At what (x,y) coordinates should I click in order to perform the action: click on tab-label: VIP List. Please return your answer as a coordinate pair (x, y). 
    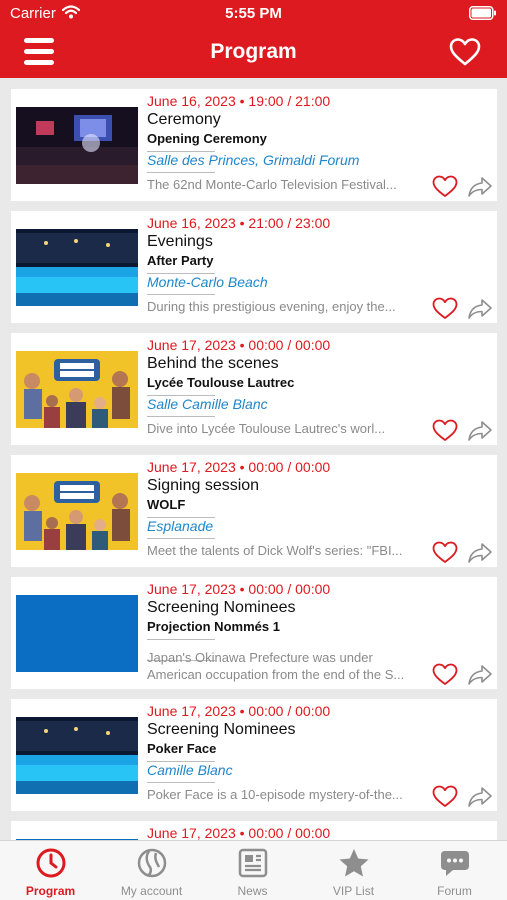
    Looking at the image, I should click on (353, 891).